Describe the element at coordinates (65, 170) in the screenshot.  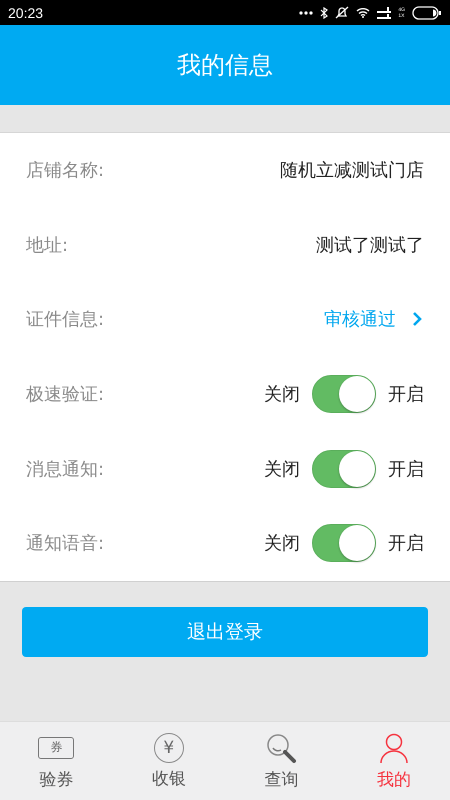
I see `field-label: 店铺名称:` at that location.